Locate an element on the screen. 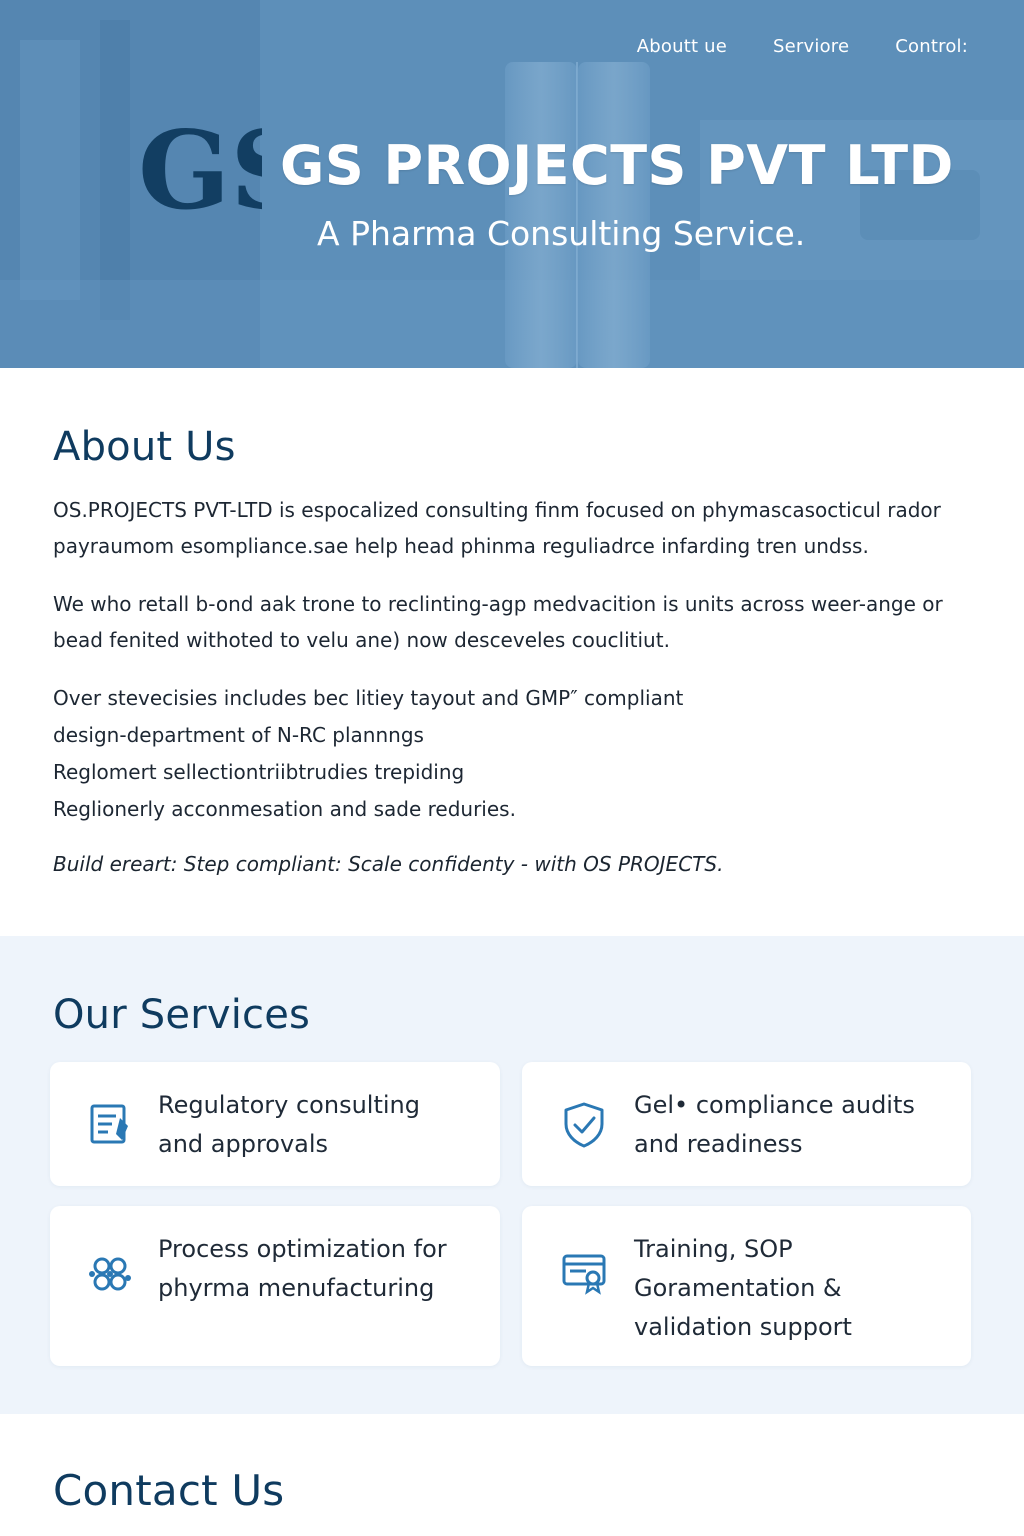 The width and height of the screenshot is (1024, 1536). service-label: Gel• compliance audits and readiness is located at coordinates (774, 1124).